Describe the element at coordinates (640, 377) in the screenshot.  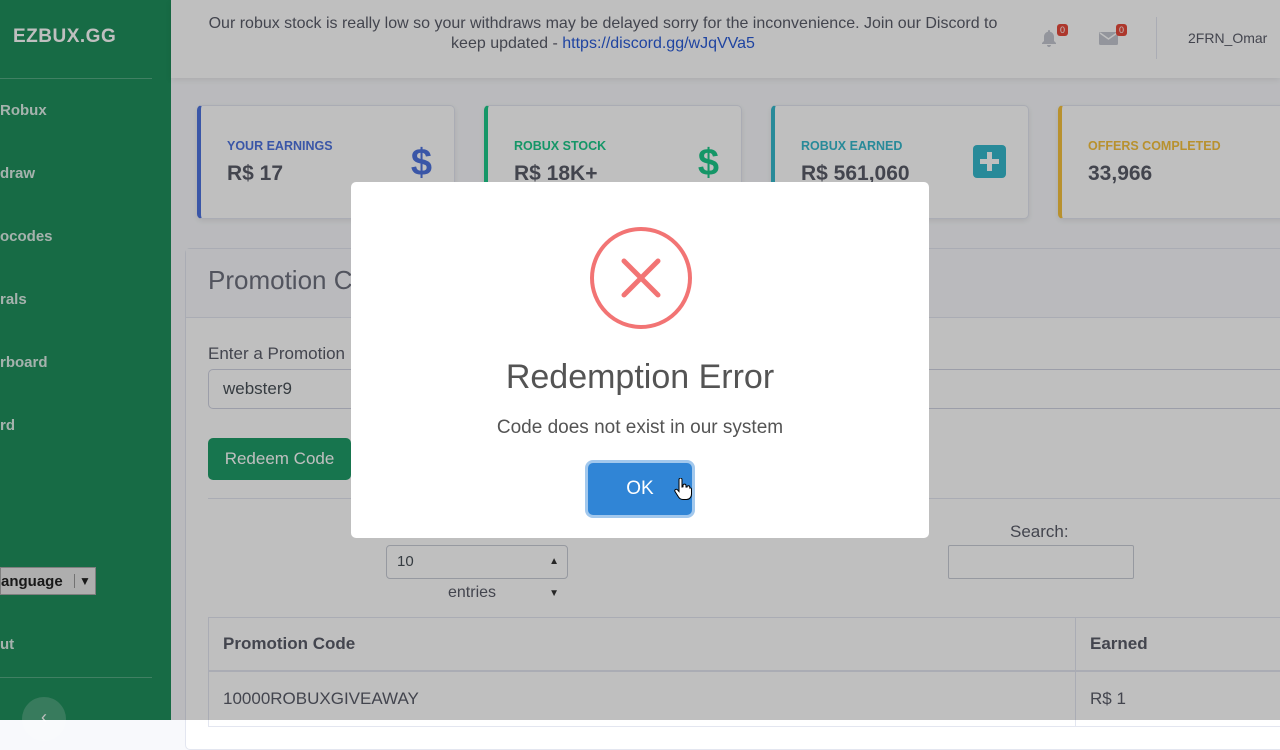
I see `modal-title: Redemption Error` at that location.